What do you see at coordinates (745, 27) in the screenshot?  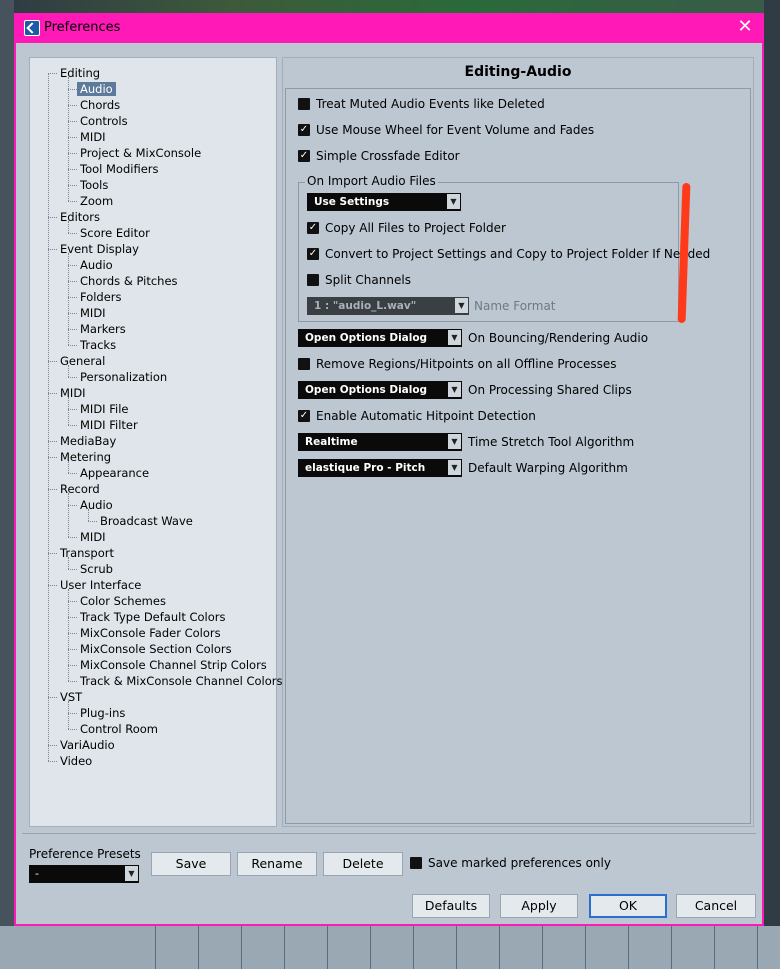 I see `close-icon: ✕` at bounding box center [745, 27].